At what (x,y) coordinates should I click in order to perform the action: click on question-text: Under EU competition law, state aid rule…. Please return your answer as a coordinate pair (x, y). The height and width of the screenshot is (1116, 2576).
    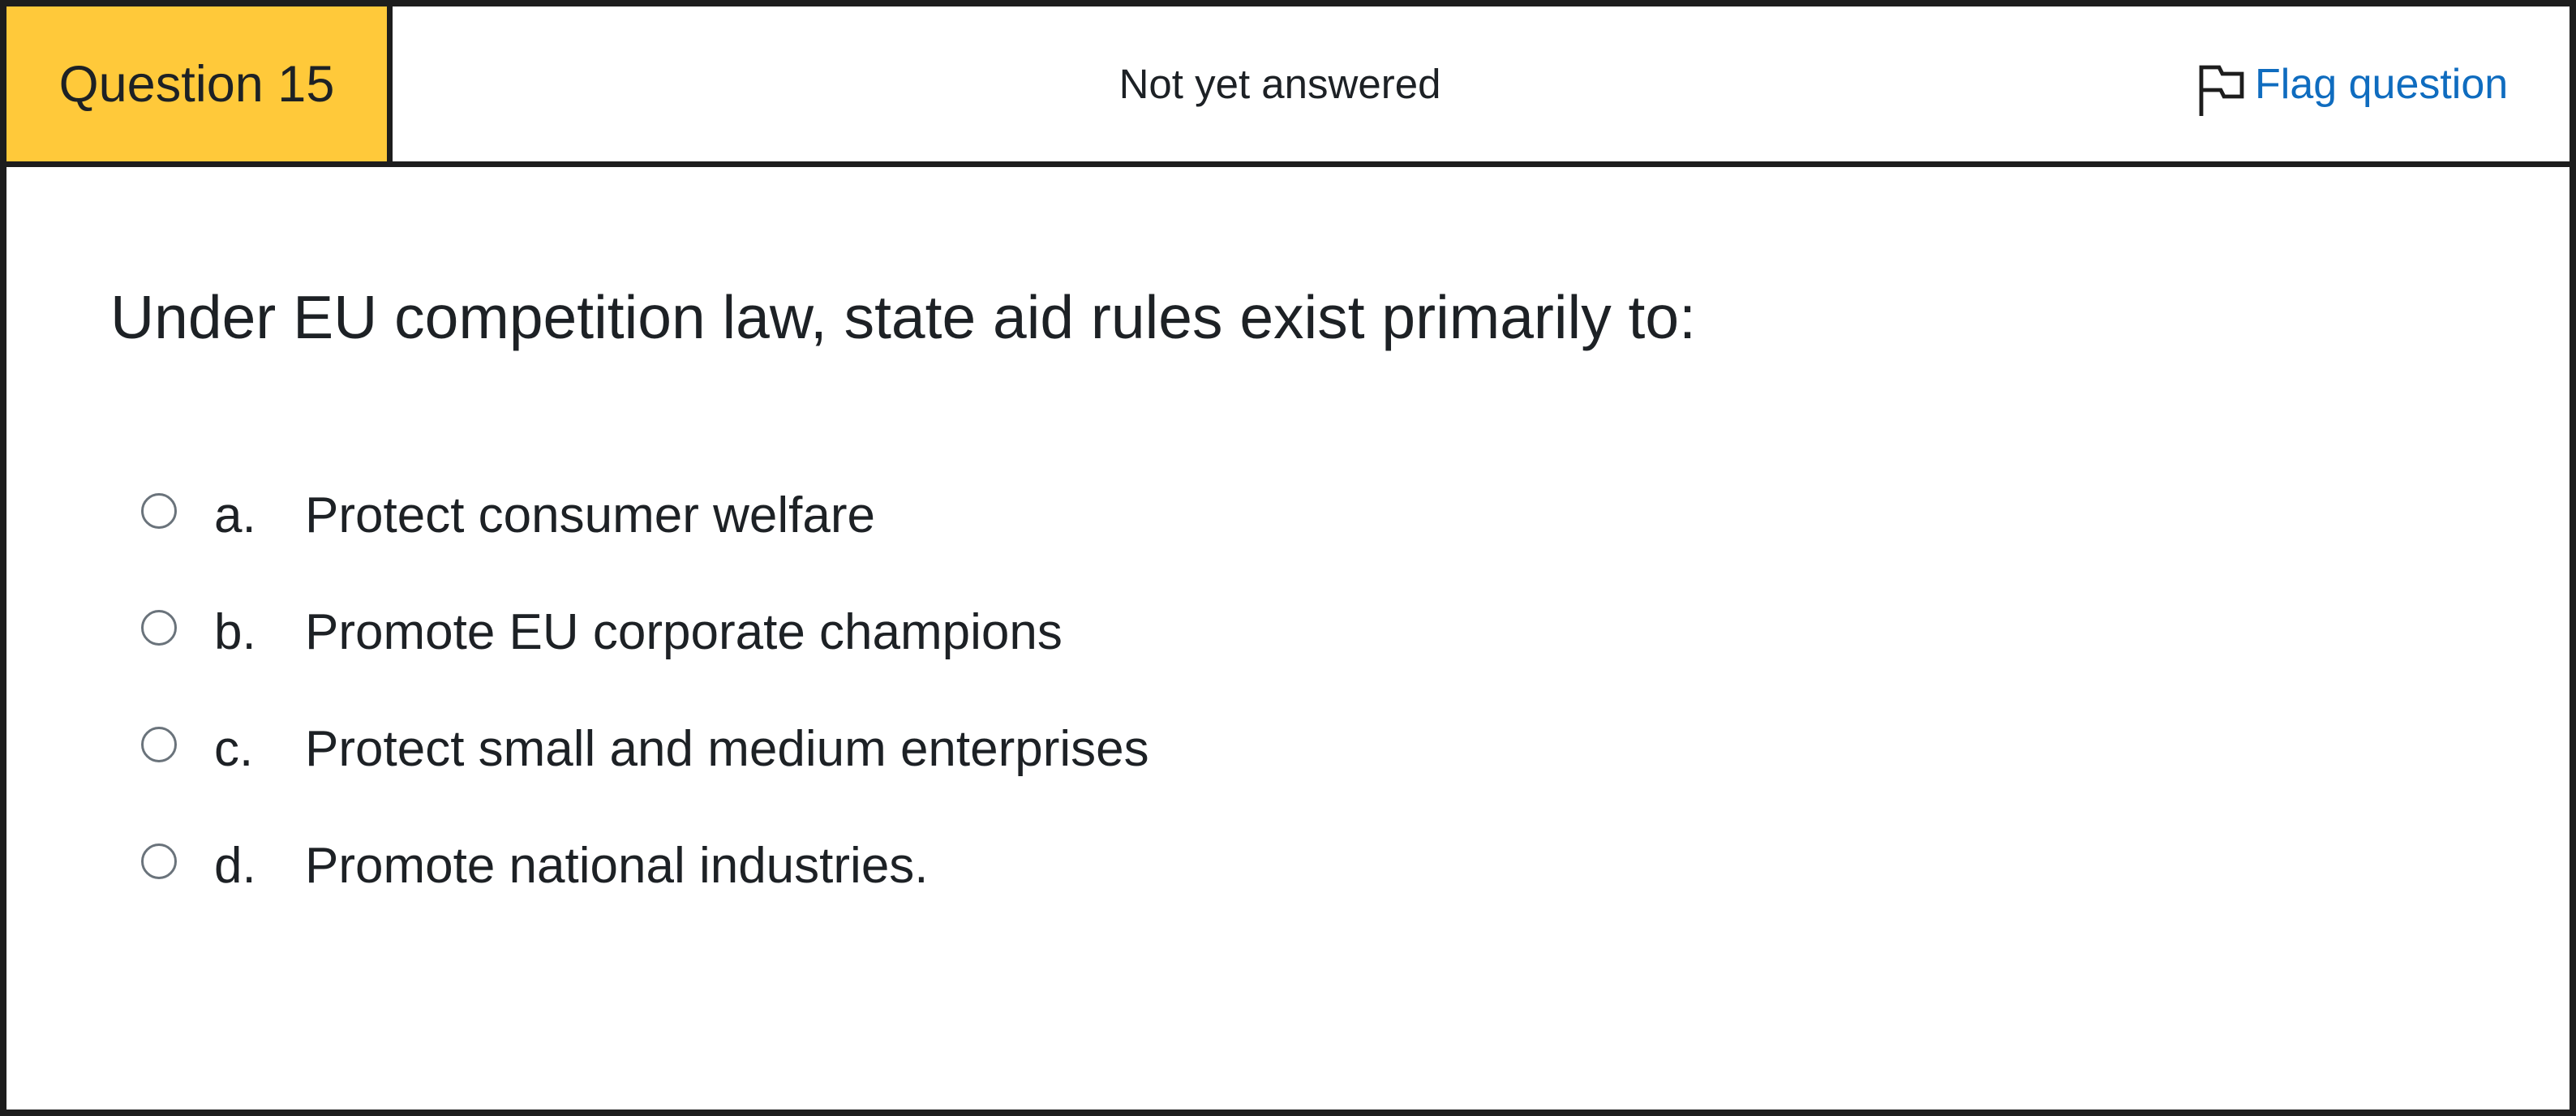
    Looking at the image, I should click on (903, 317).